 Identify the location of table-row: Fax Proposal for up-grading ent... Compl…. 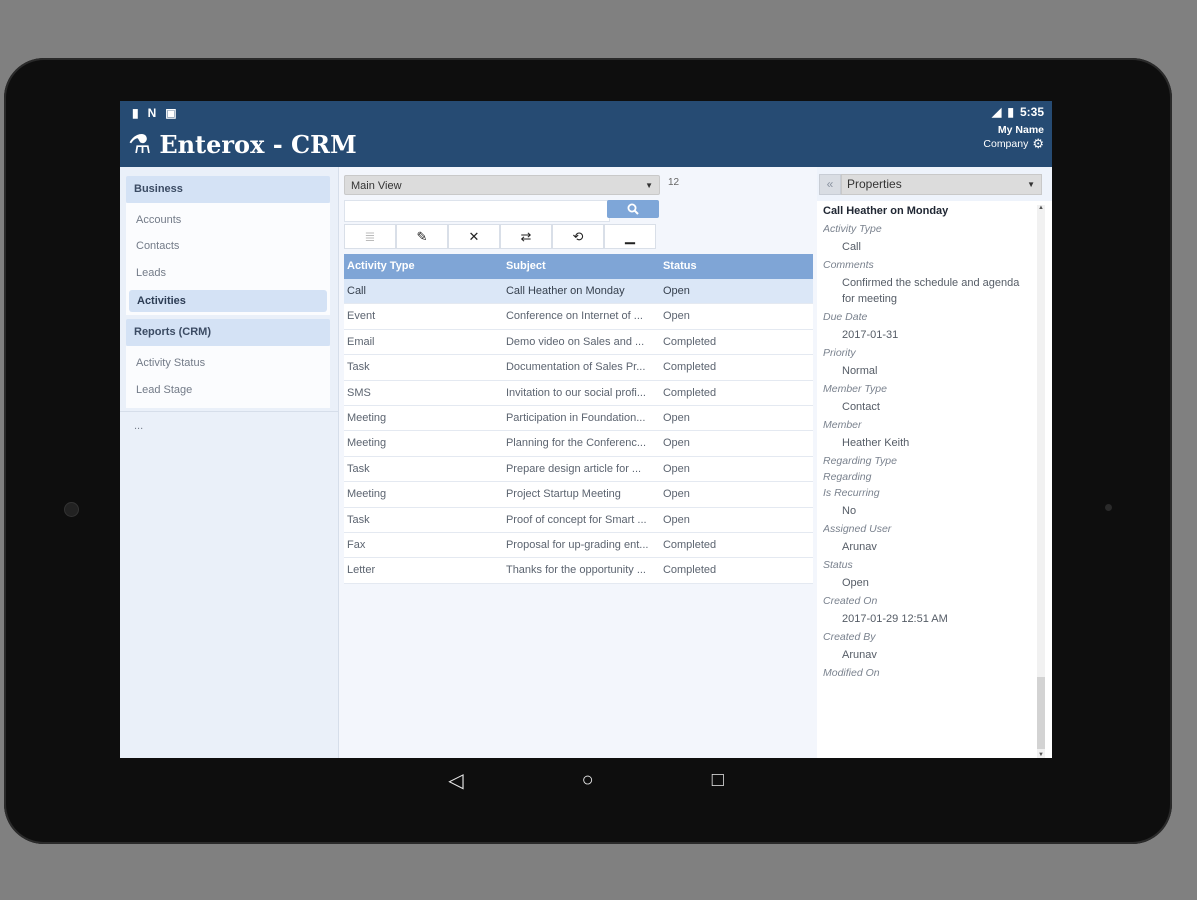
(578, 545).